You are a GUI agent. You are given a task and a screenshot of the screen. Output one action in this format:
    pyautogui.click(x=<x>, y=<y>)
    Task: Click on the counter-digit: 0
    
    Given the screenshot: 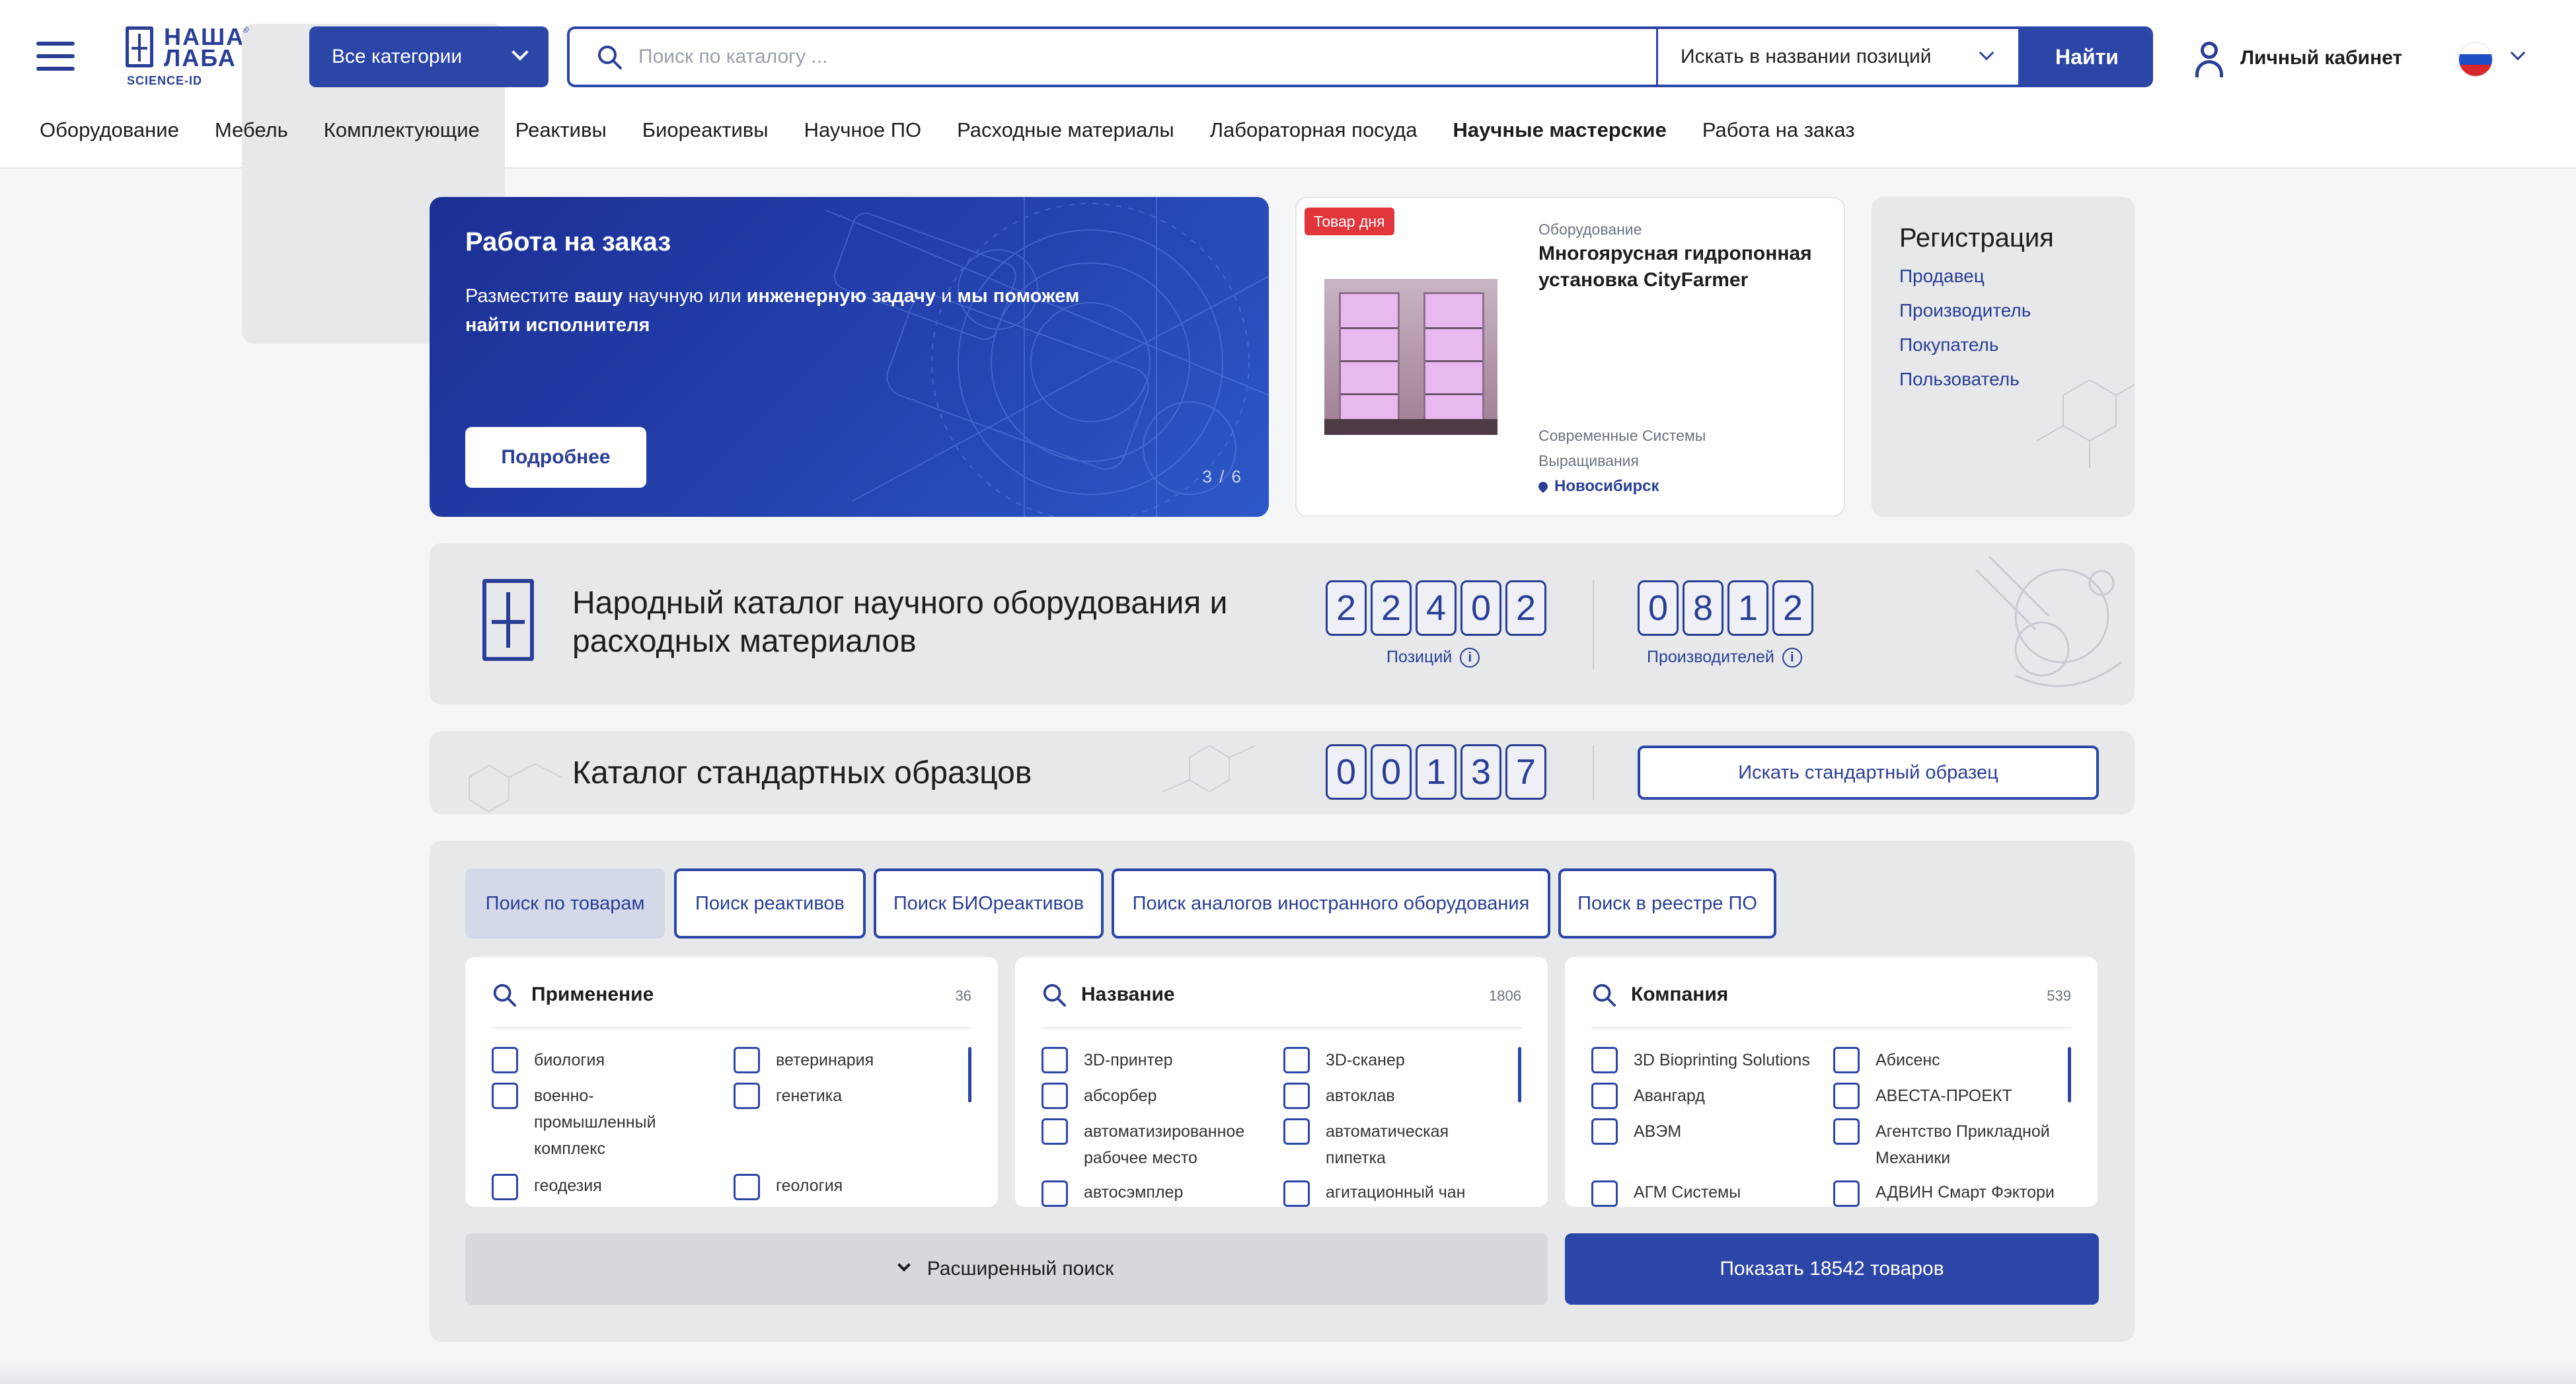 What is the action you would take?
    pyautogui.click(x=1659, y=608)
    